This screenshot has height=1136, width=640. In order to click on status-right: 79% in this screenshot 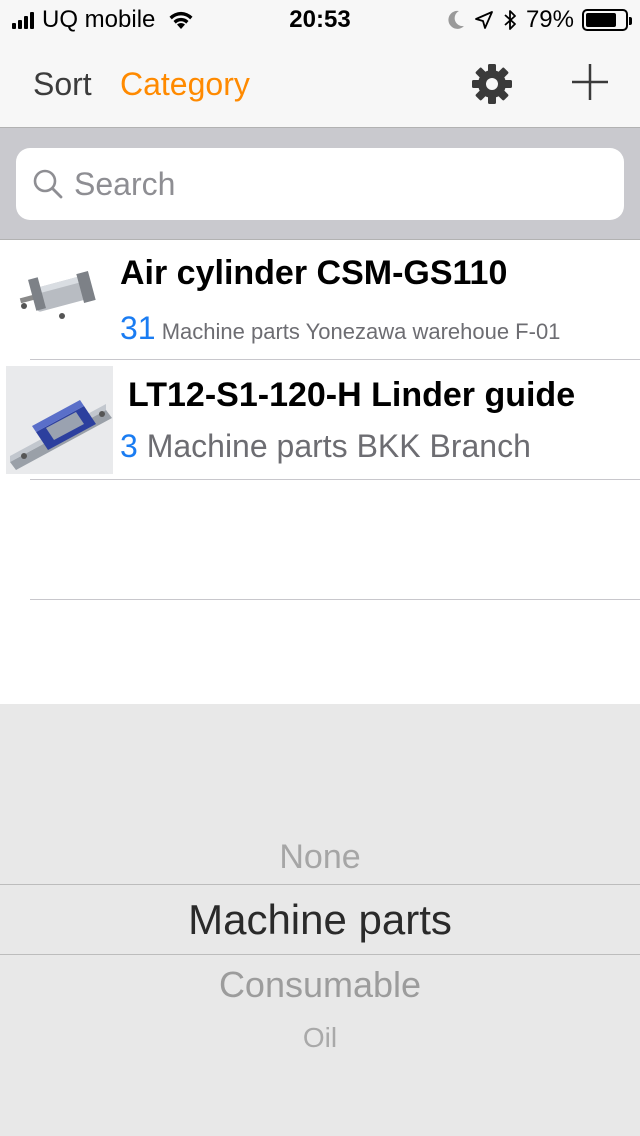, I will do `click(539, 20)`.